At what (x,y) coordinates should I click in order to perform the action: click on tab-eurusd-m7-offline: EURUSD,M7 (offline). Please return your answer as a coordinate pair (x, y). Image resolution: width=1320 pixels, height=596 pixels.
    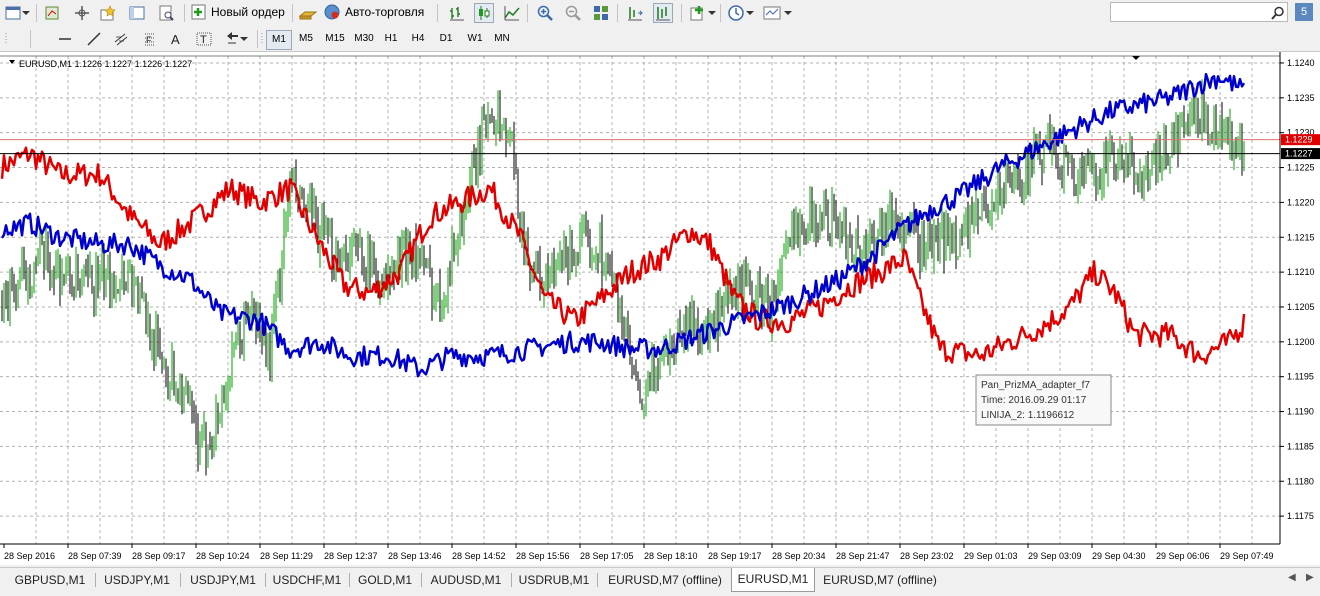
    Looking at the image, I should click on (665, 580).